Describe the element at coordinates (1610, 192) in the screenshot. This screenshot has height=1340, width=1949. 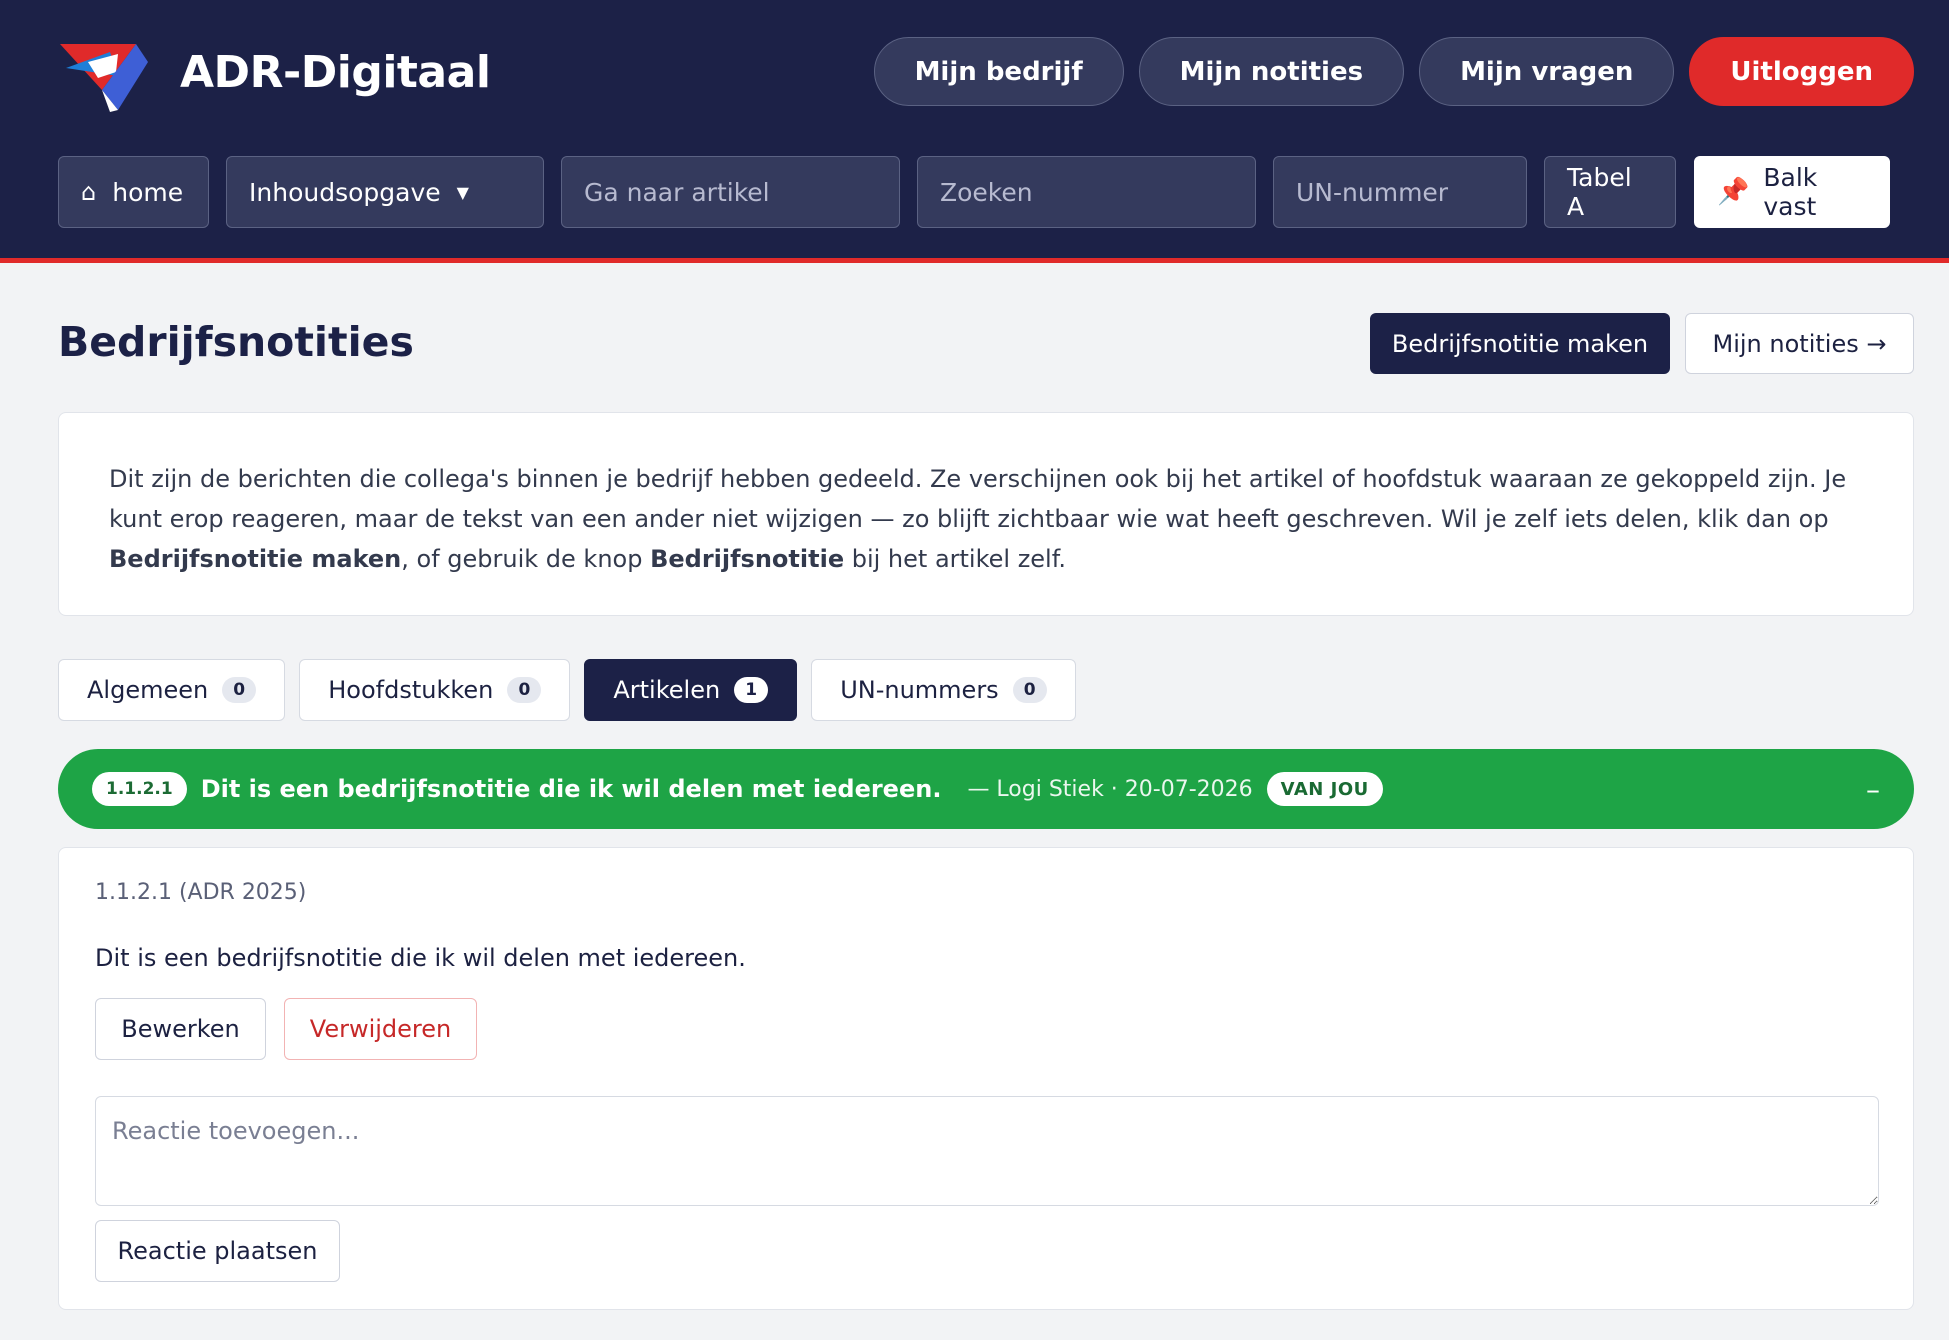
I see `table-a-button: Tabel A` at that location.